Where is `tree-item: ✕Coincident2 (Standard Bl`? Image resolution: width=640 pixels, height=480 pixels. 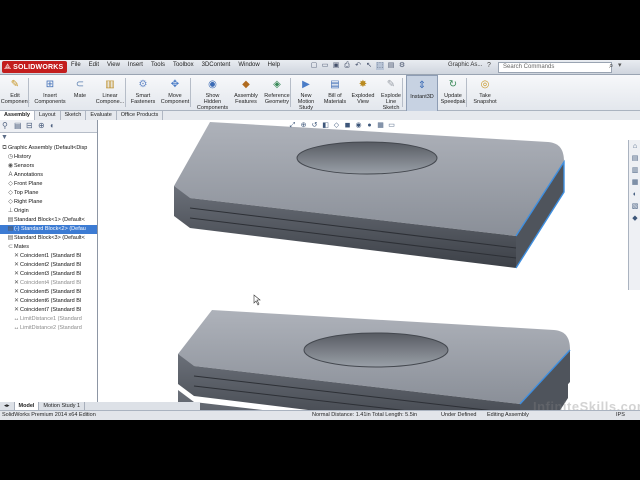 tree-item: ✕Coincident2 (Standard Bl is located at coordinates (48, 265).